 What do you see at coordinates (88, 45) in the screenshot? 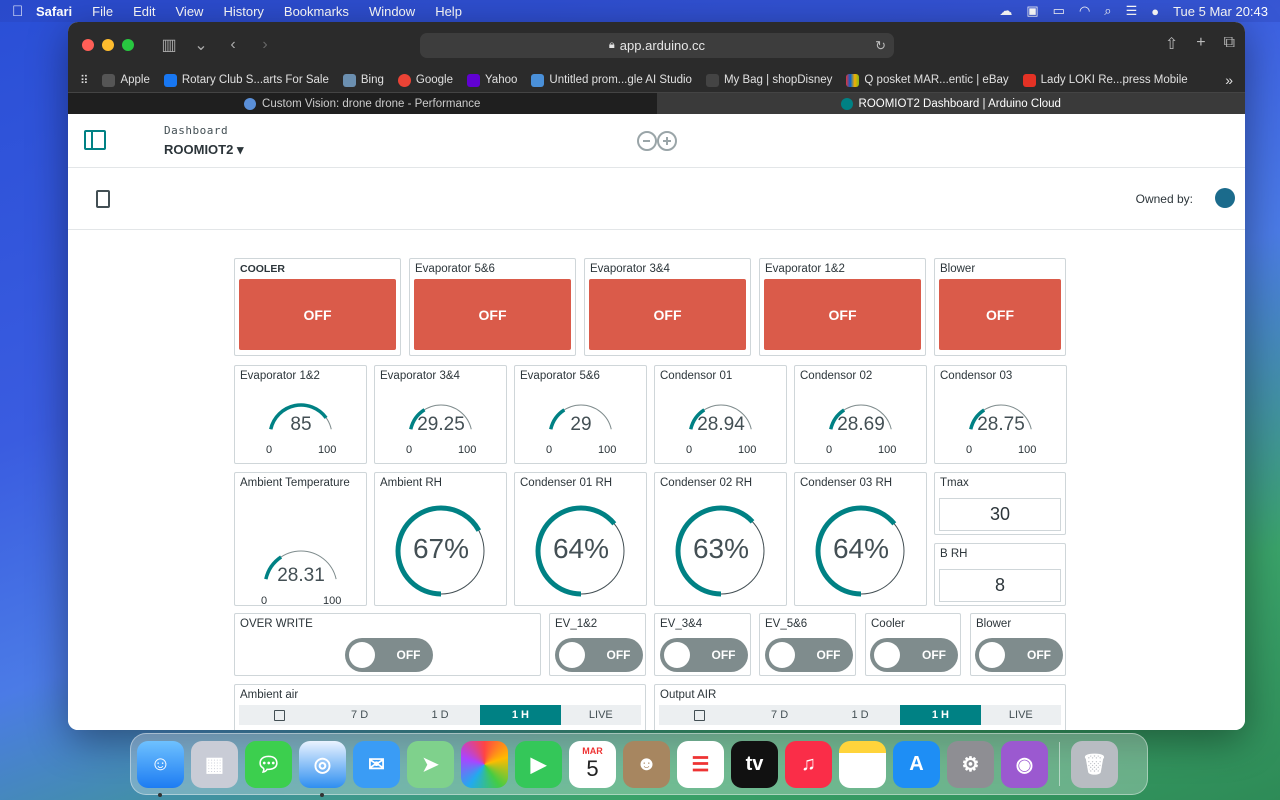
I see `close-window-button` at bounding box center [88, 45].